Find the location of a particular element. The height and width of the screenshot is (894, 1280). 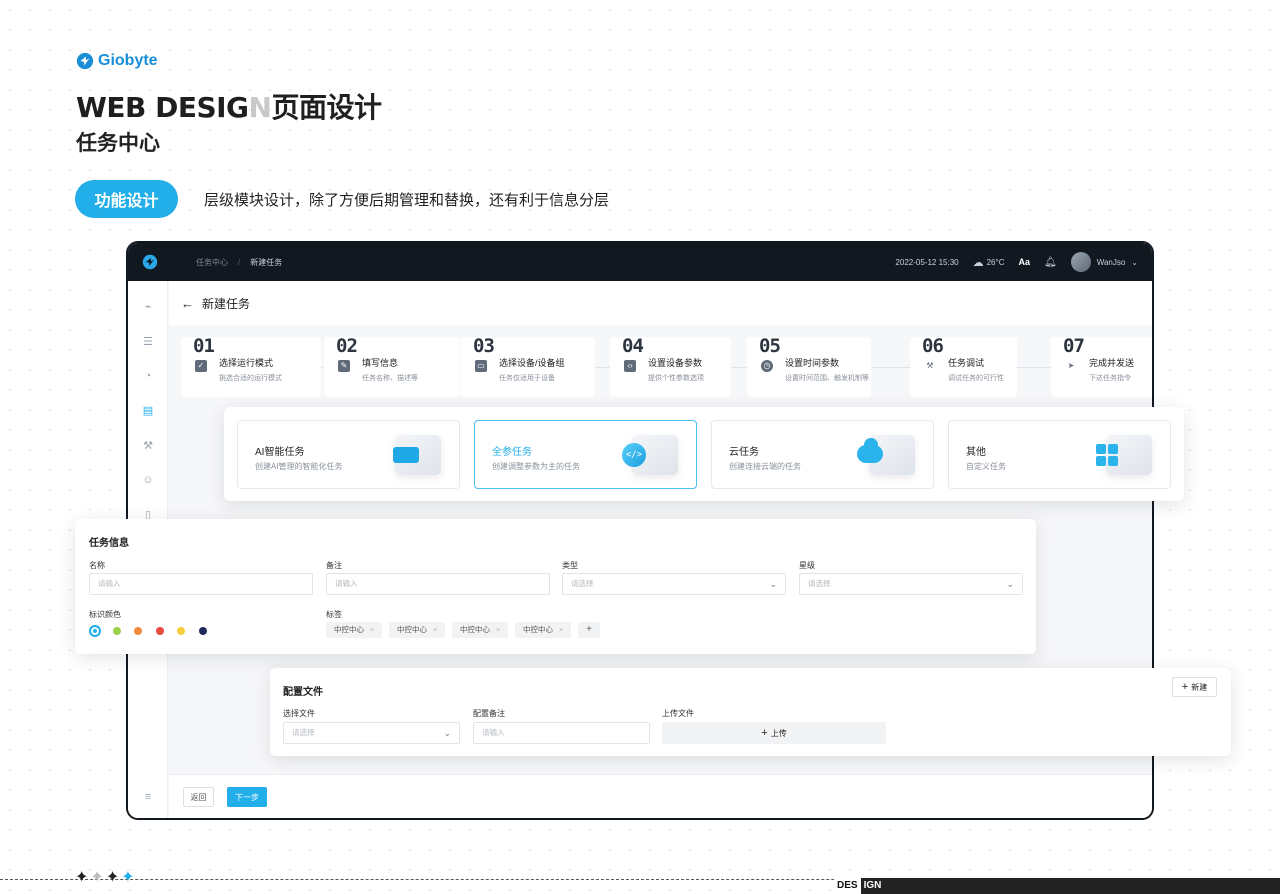

cloud-icon: ☁ is located at coordinates (978, 262).